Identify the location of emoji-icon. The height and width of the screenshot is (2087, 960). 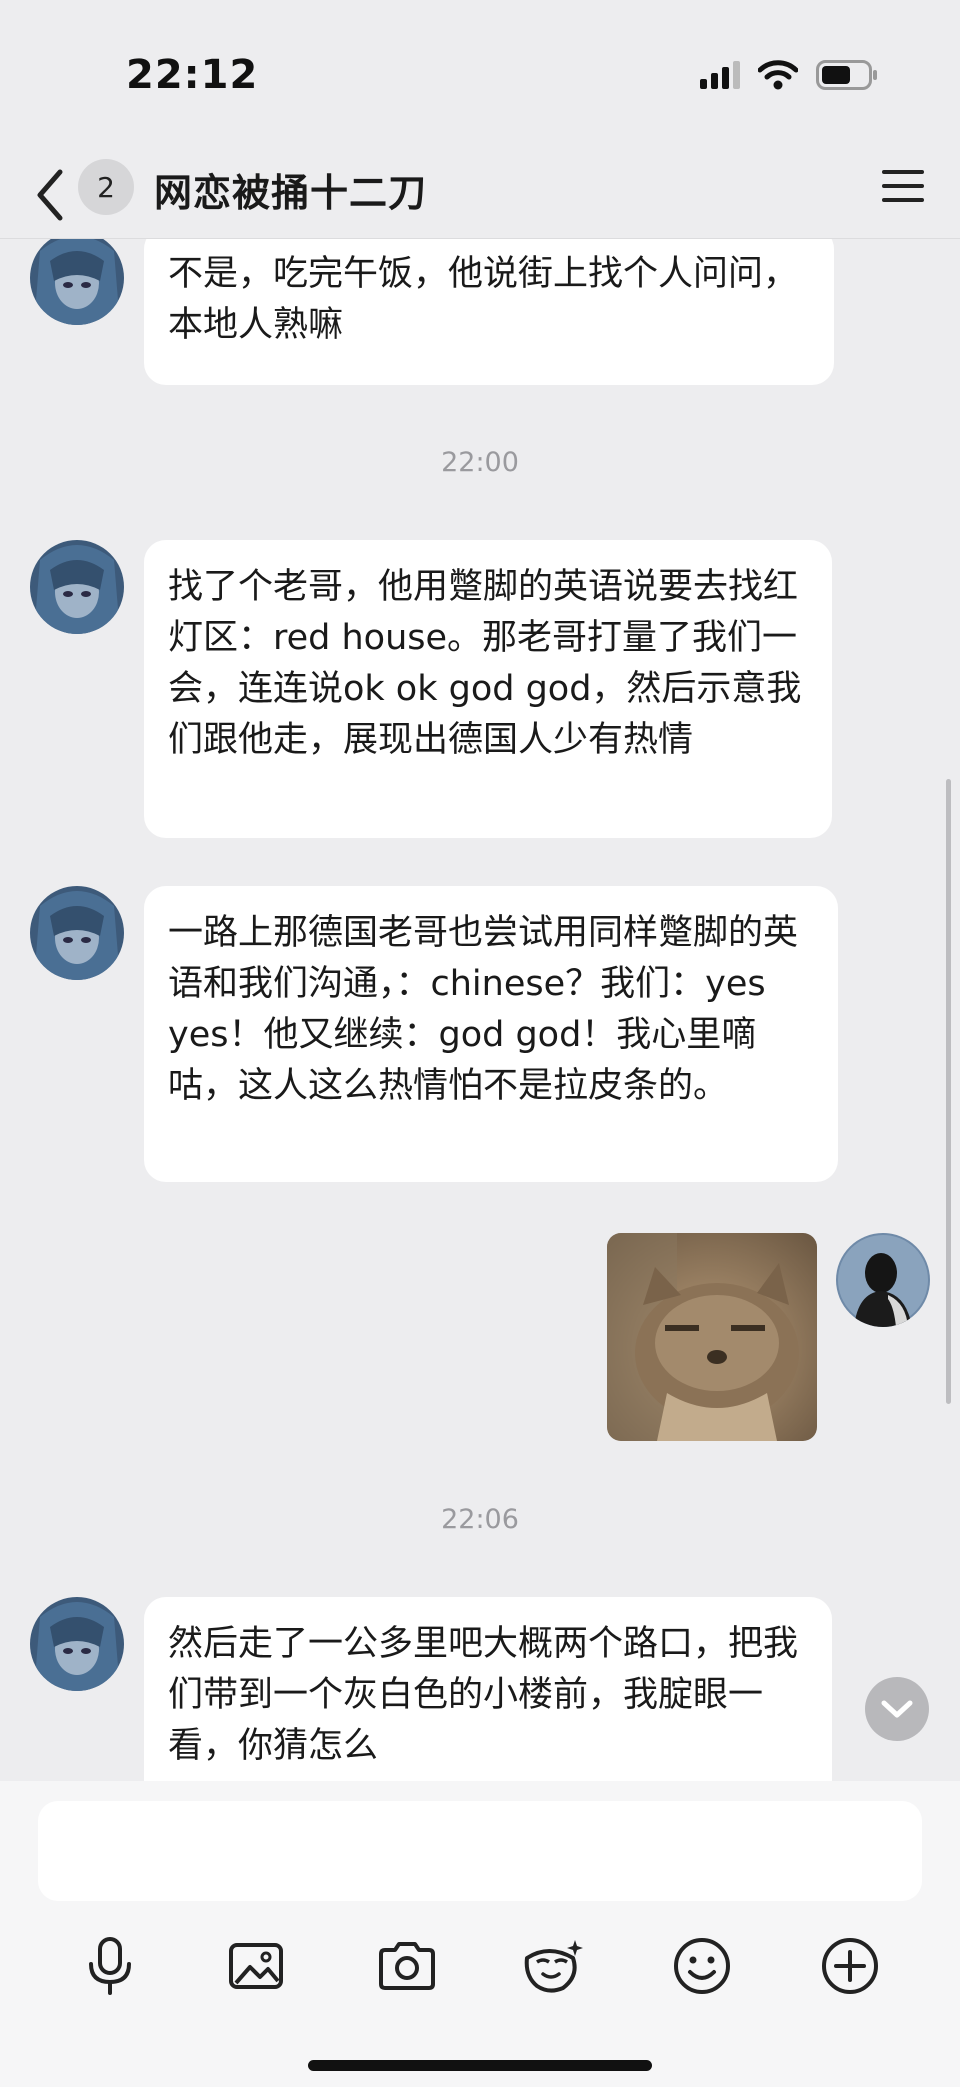
(702, 1966).